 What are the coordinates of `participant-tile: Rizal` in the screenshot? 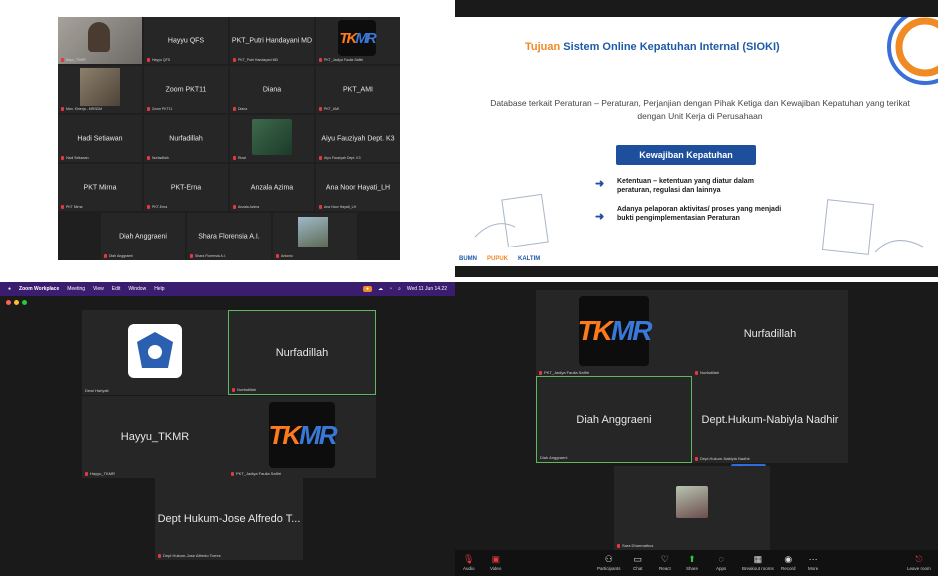 It's located at (272, 138).